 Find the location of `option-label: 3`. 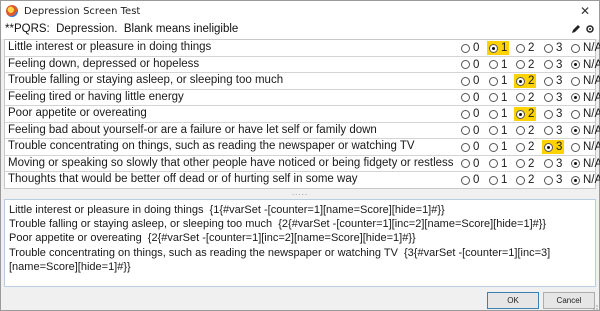

option-label: 3 is located at coordinates (559, 48).